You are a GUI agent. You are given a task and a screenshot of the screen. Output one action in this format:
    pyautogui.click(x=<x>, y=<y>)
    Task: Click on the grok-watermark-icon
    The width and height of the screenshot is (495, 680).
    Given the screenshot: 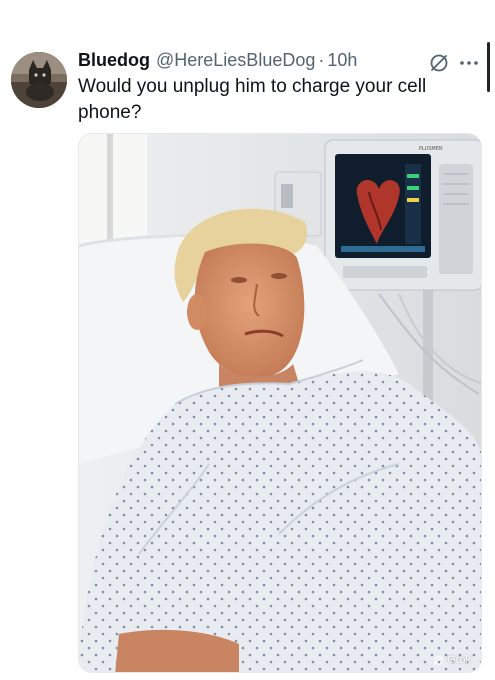 What is the action you would take?
    pyautogui.click(x=438, y=660)
    